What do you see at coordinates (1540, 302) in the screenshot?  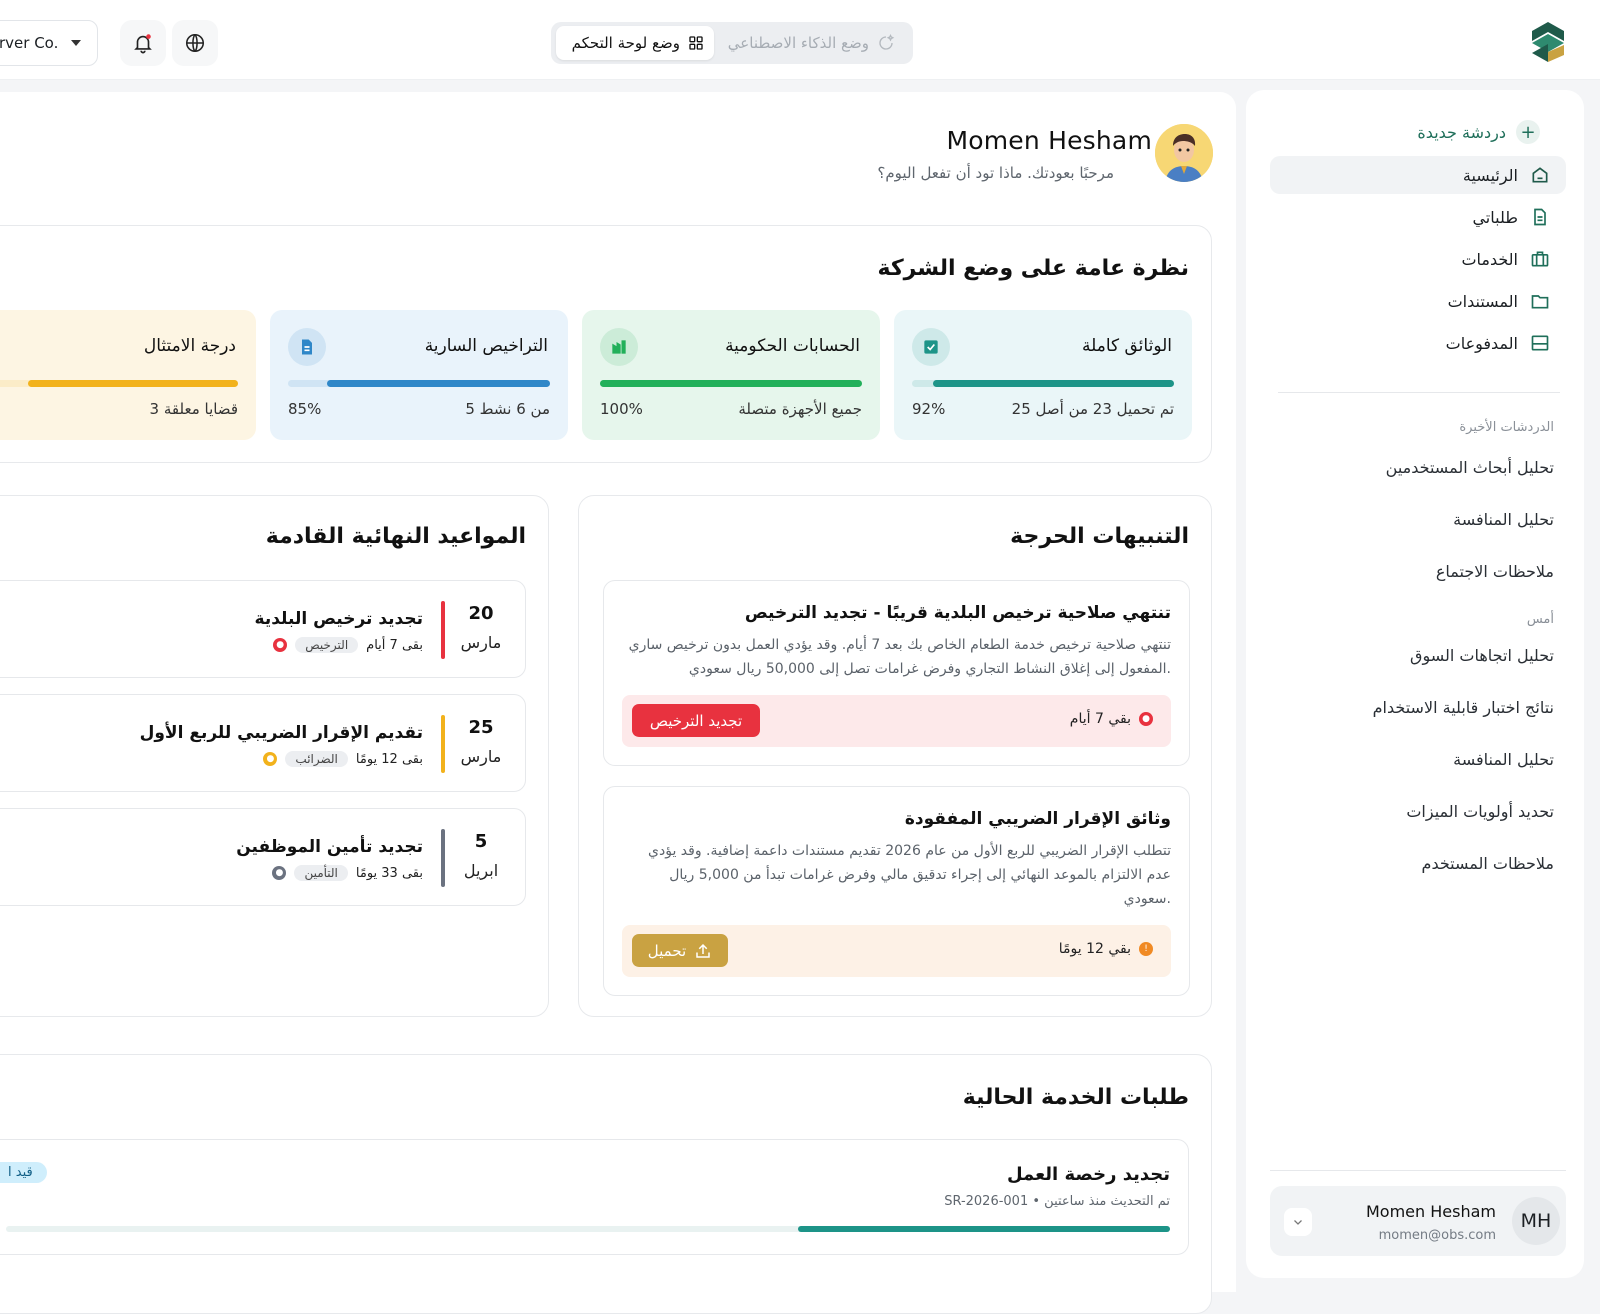 I see `folder-icon` at bounding box center [1540, 302].